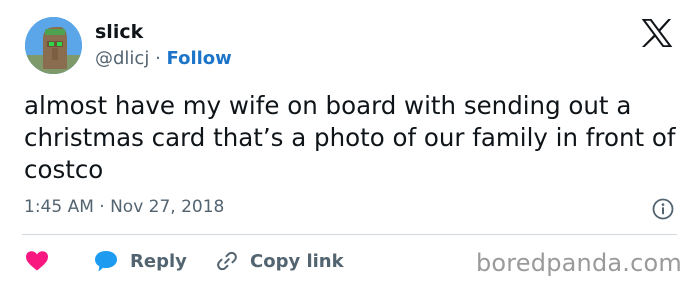  Describe the element at coordinates (578, 263) in the screenshot. I see `watermark: boredpanda.com` at that location.